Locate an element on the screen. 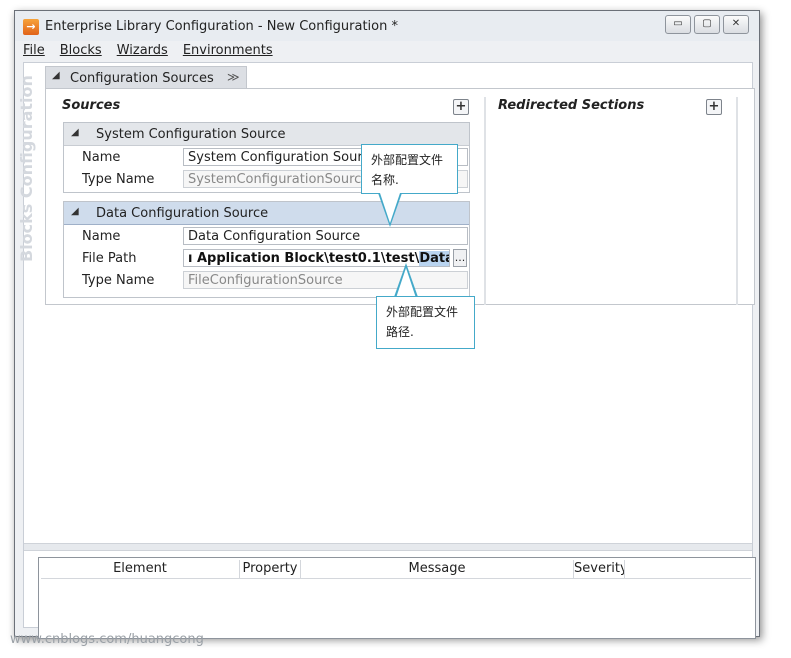 Image resolution: width=791 pixels, height=658 pixels. redirected-scrollbar is located at coordinates (737, 201).